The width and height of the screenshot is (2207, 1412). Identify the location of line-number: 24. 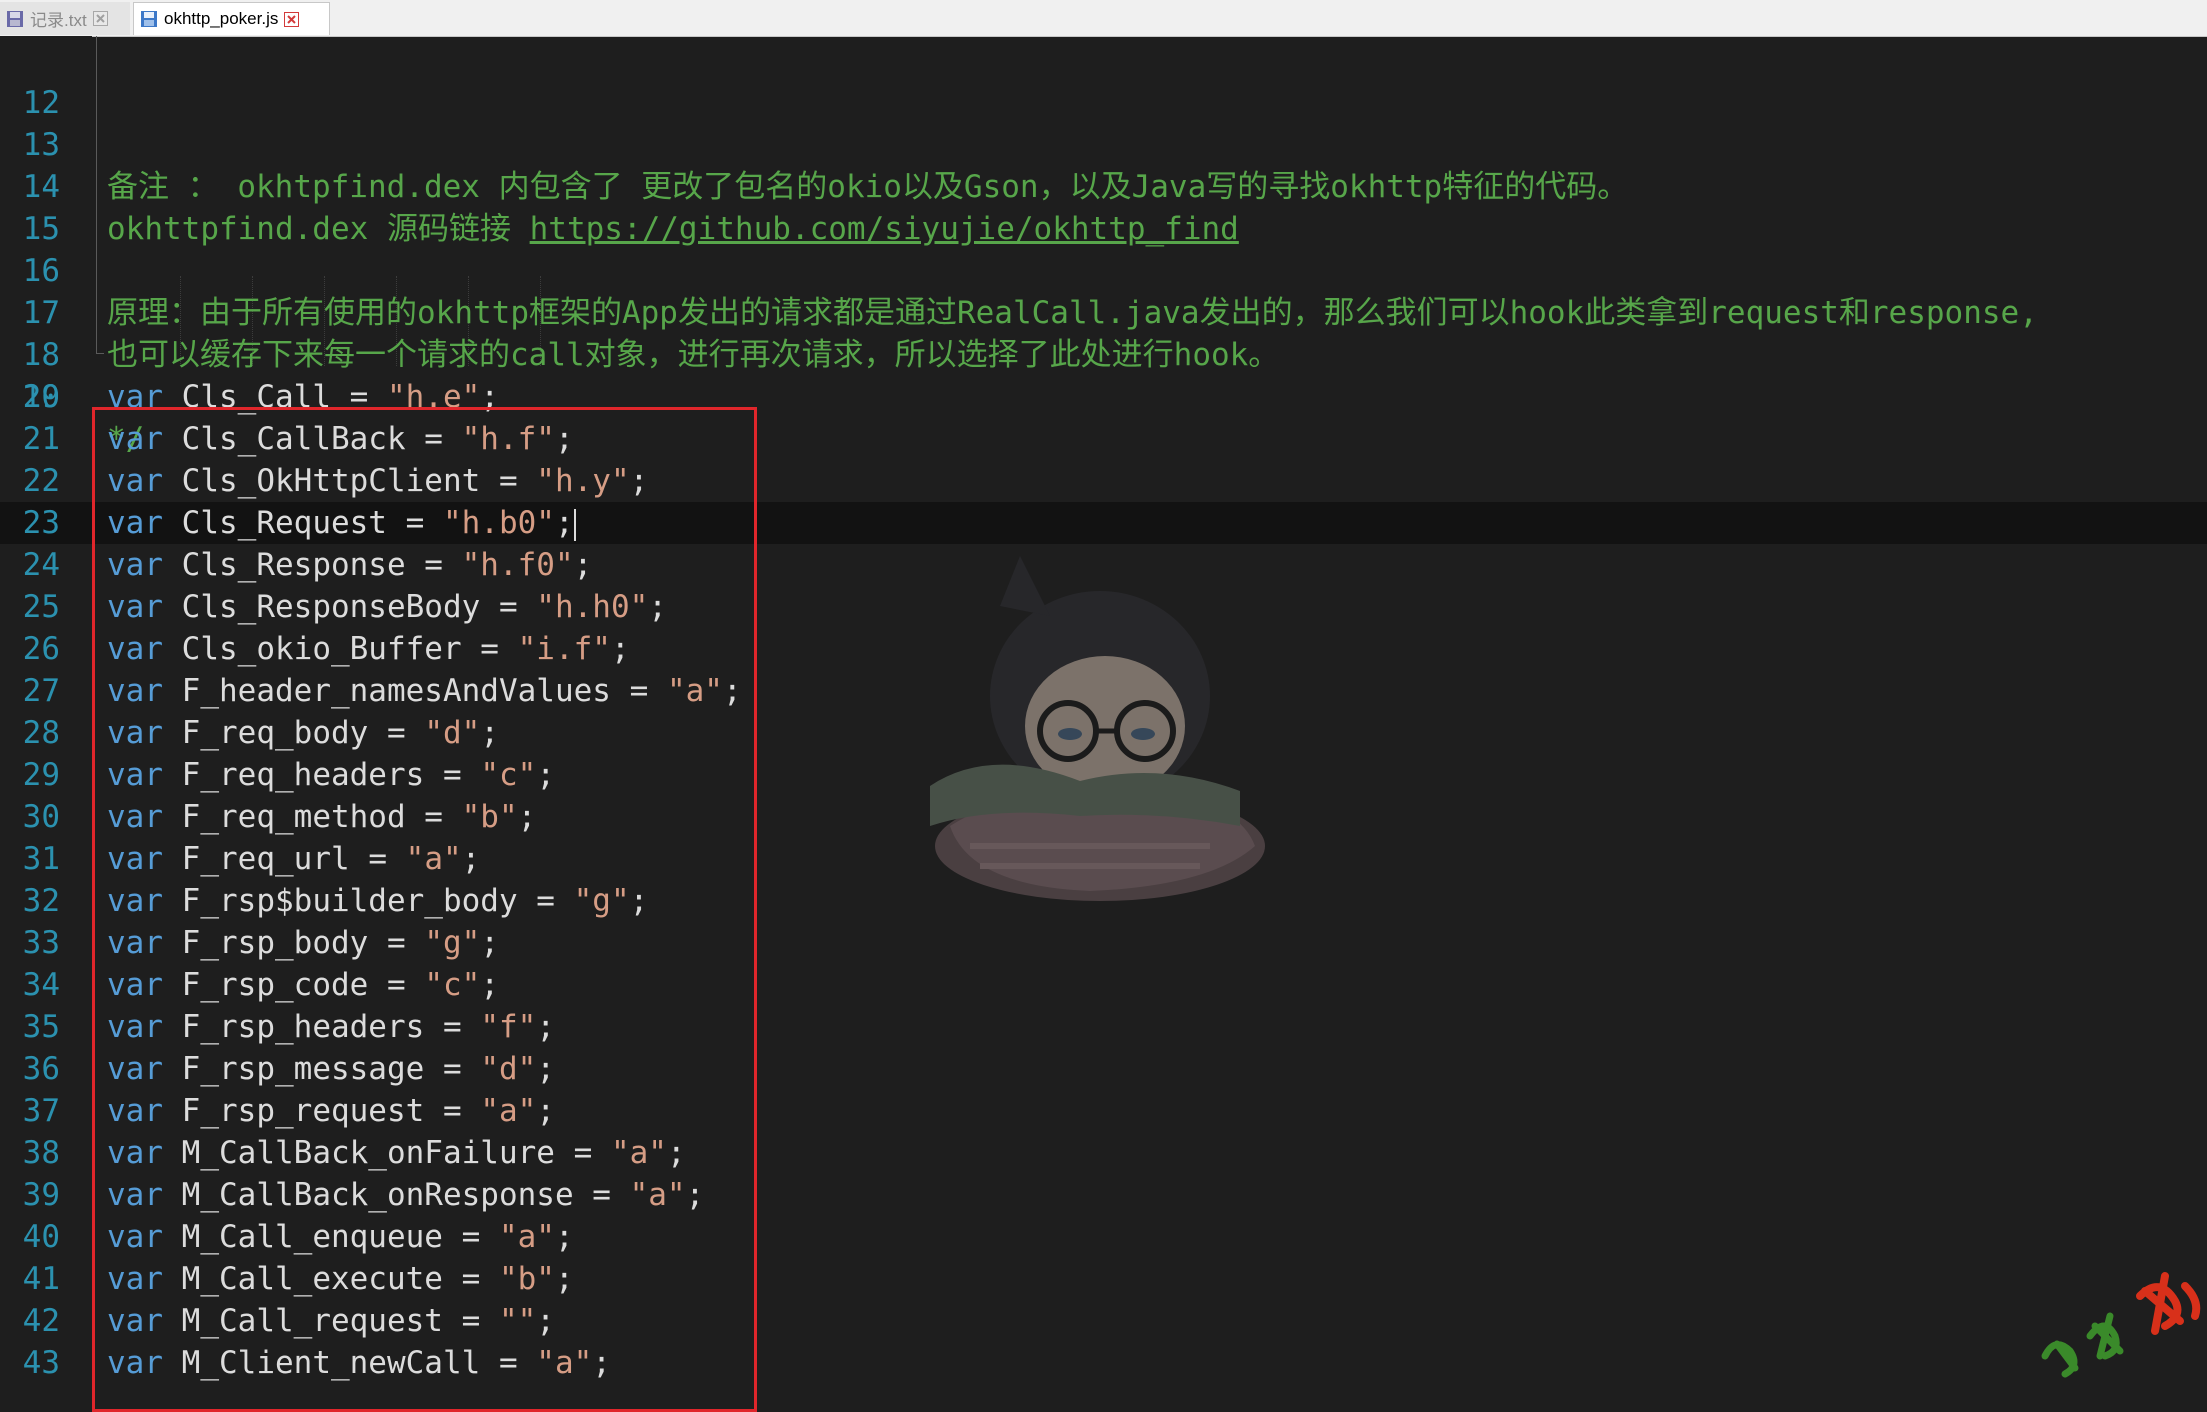
(41, 565).